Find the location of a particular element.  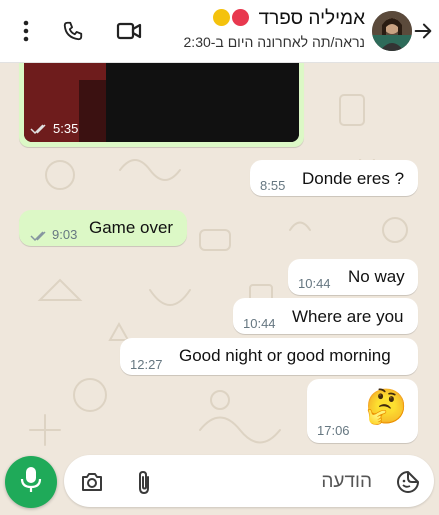

mic-icon is located at coordinates (31, 482).